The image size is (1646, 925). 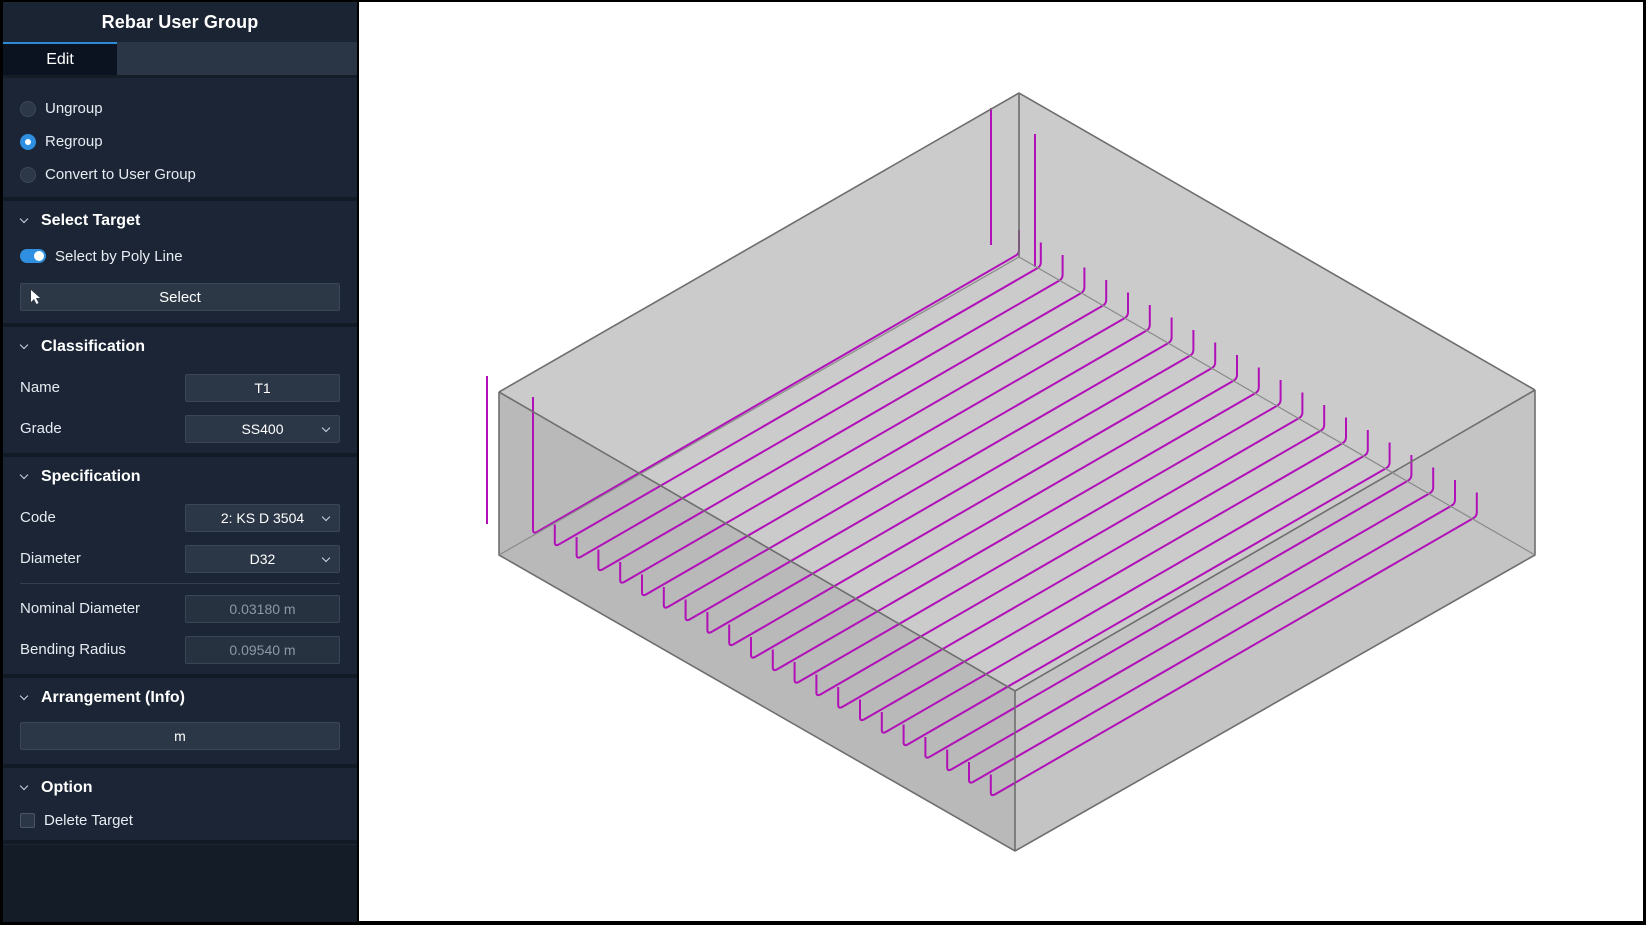 I want to click on bending-radius-field: 0.09540 m, so click(x=262, y=649).